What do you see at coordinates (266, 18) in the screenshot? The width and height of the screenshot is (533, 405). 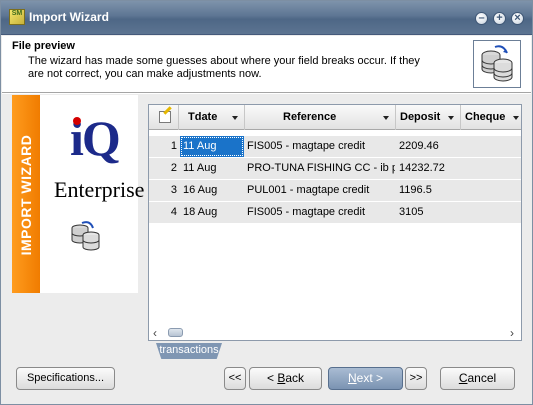 I see `title-bar: SM Import Wizard – + ×` at bounding box center [266, 18].